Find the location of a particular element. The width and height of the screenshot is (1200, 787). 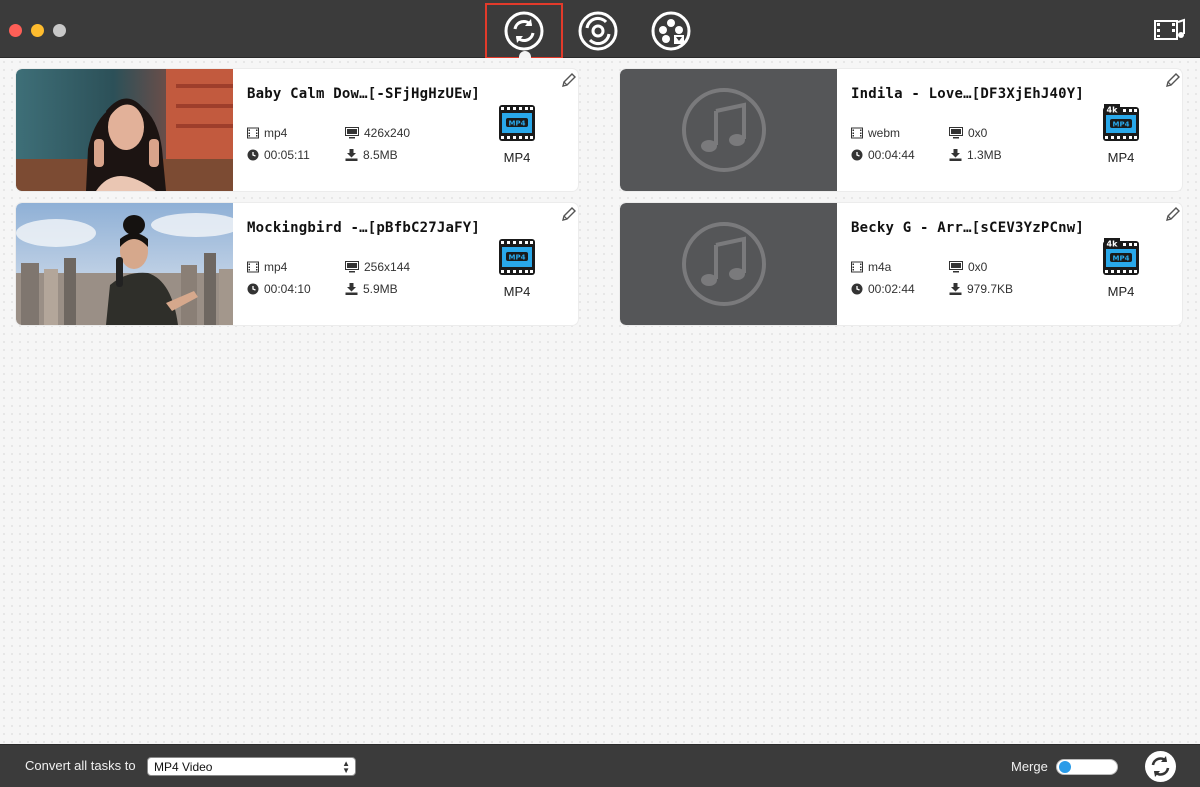

select-updown-icon: ▲ ▼ is located at coordinates (346, 767).